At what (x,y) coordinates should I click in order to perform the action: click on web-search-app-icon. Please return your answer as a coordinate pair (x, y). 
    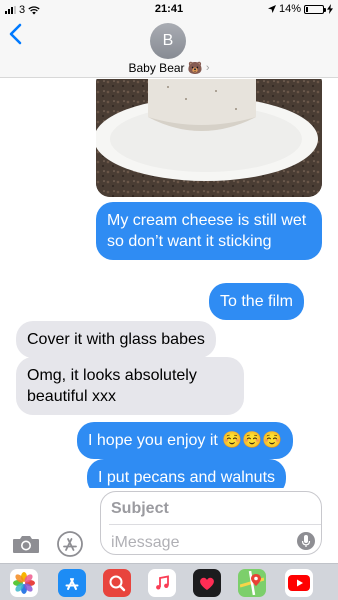
    Looking at the image, I should click on (117, 583).